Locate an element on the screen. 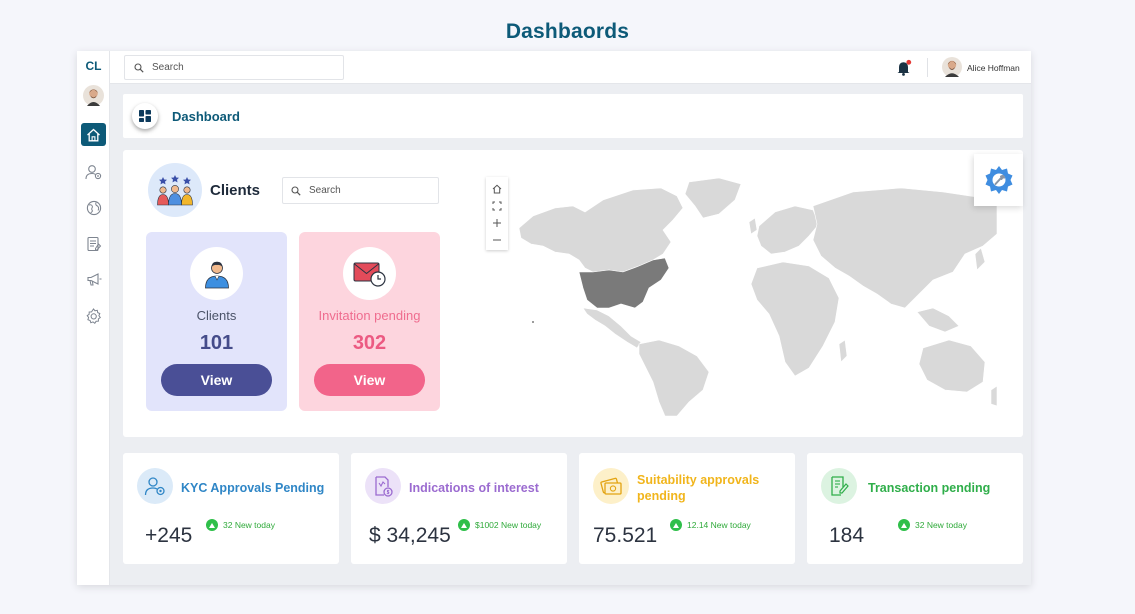  transaction-value: 184 is located at coordinates (847, 535).